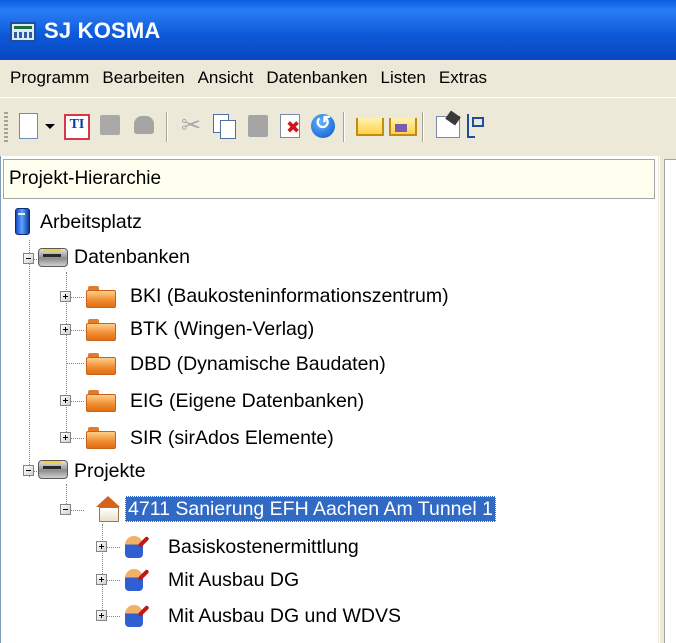  What do you see at coordinates (291, 126) in the screenshot?
I see `delete-icon` at bounding box center [291, 126].